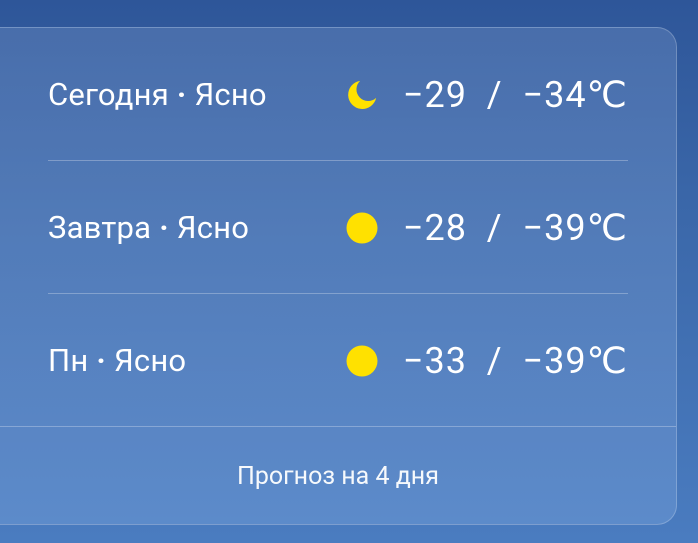 The width and height of the screenshot is (698, 543). What do you see at coordinates (515, 94) in the screenshot?
I see `temperature-range: −29 / −34℃` at bounding box center [515, 94].